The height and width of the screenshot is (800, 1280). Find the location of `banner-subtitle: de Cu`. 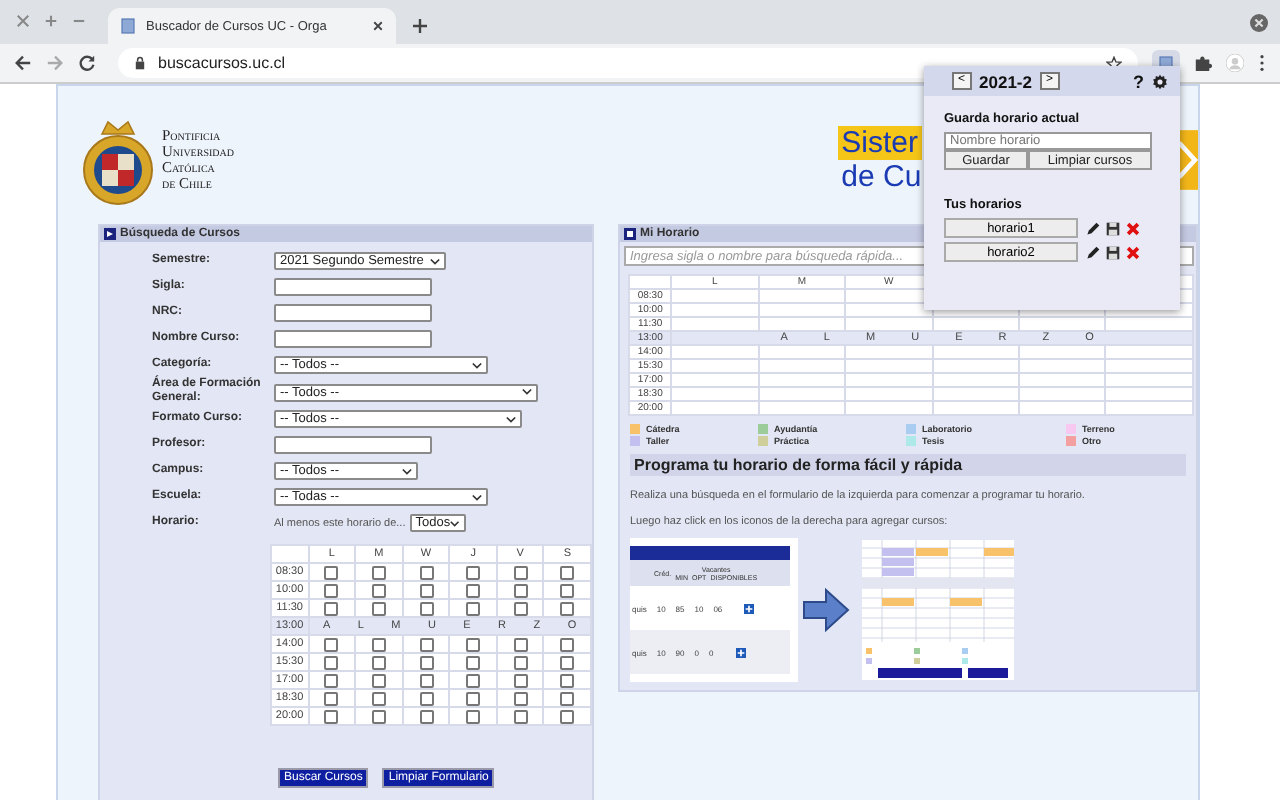

banner-subtitle: de Cu is located at coordinates (880, 177).